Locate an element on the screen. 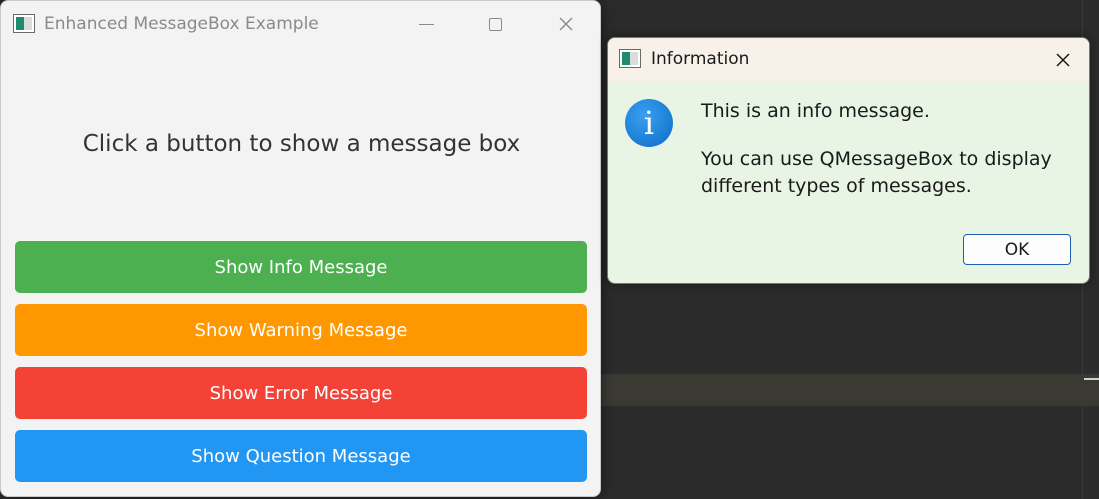 This screenshot has width=1099, height=499. ok-button: OK is located at coordinates (1017, 249).